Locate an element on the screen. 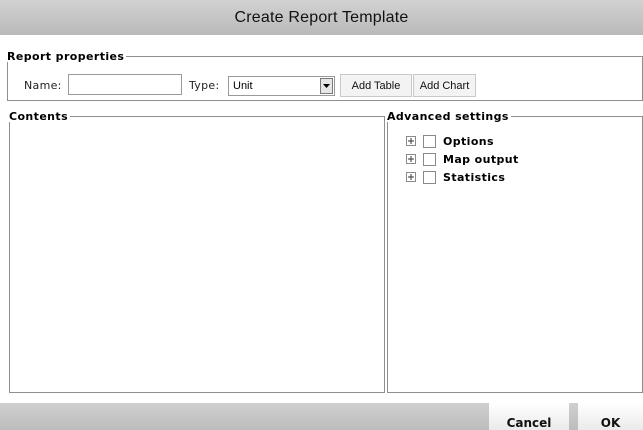  tree-item-options: Options is located at coordinates (450, 141).